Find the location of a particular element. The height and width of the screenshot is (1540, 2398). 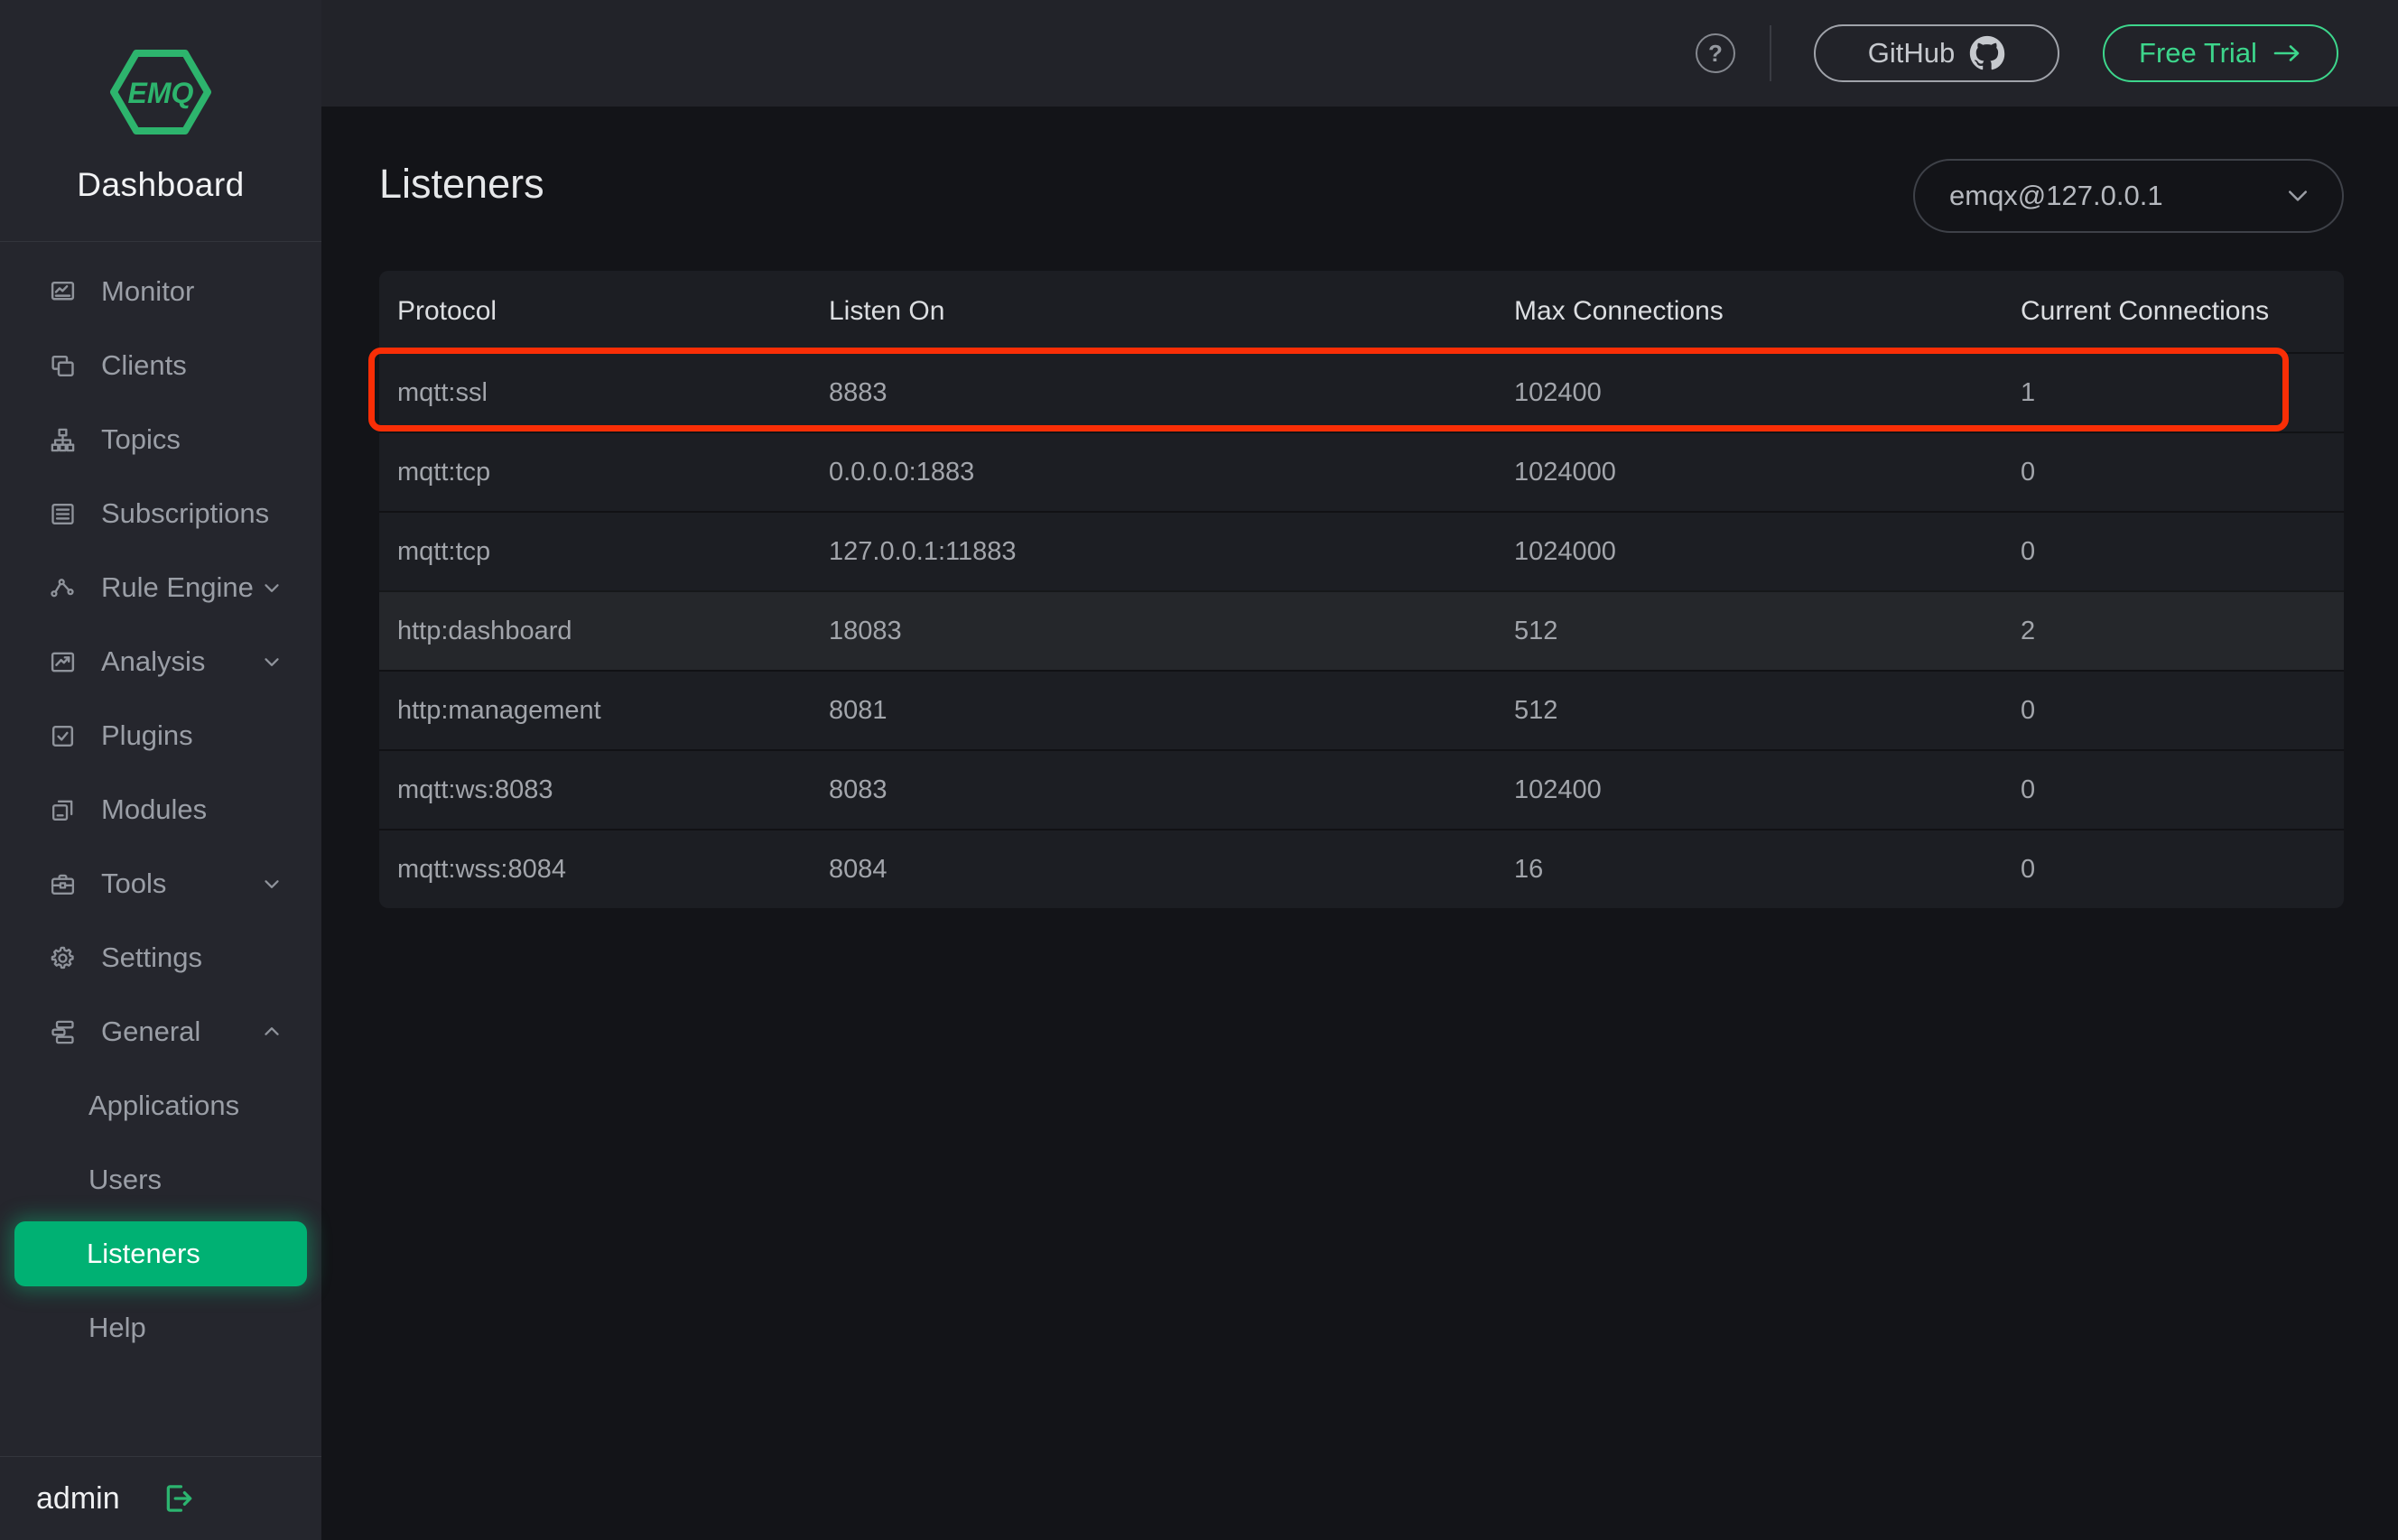

sidebar-item-label: Clients is located at coordinates (144, 365).